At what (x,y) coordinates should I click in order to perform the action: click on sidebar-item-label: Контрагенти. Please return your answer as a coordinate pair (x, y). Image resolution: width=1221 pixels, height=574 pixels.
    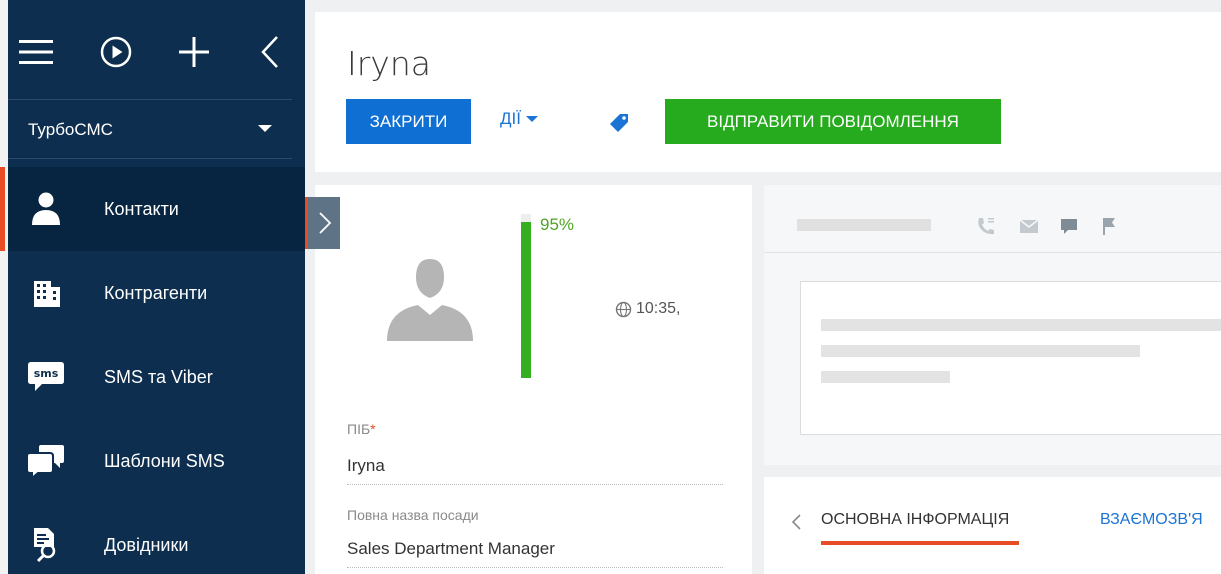
    Looking at the image, I should click on (156, 293).